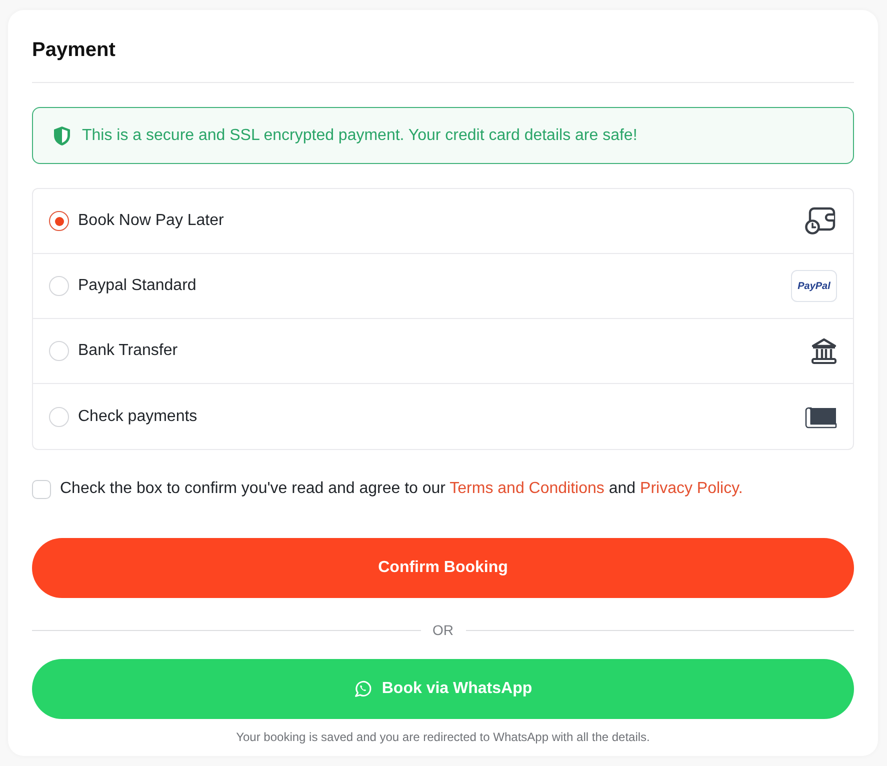  What do you see at coordinates (691, 488) in the screenshot?
I see `text-link: Privacy Policy.` at bounding box center [691, 488].